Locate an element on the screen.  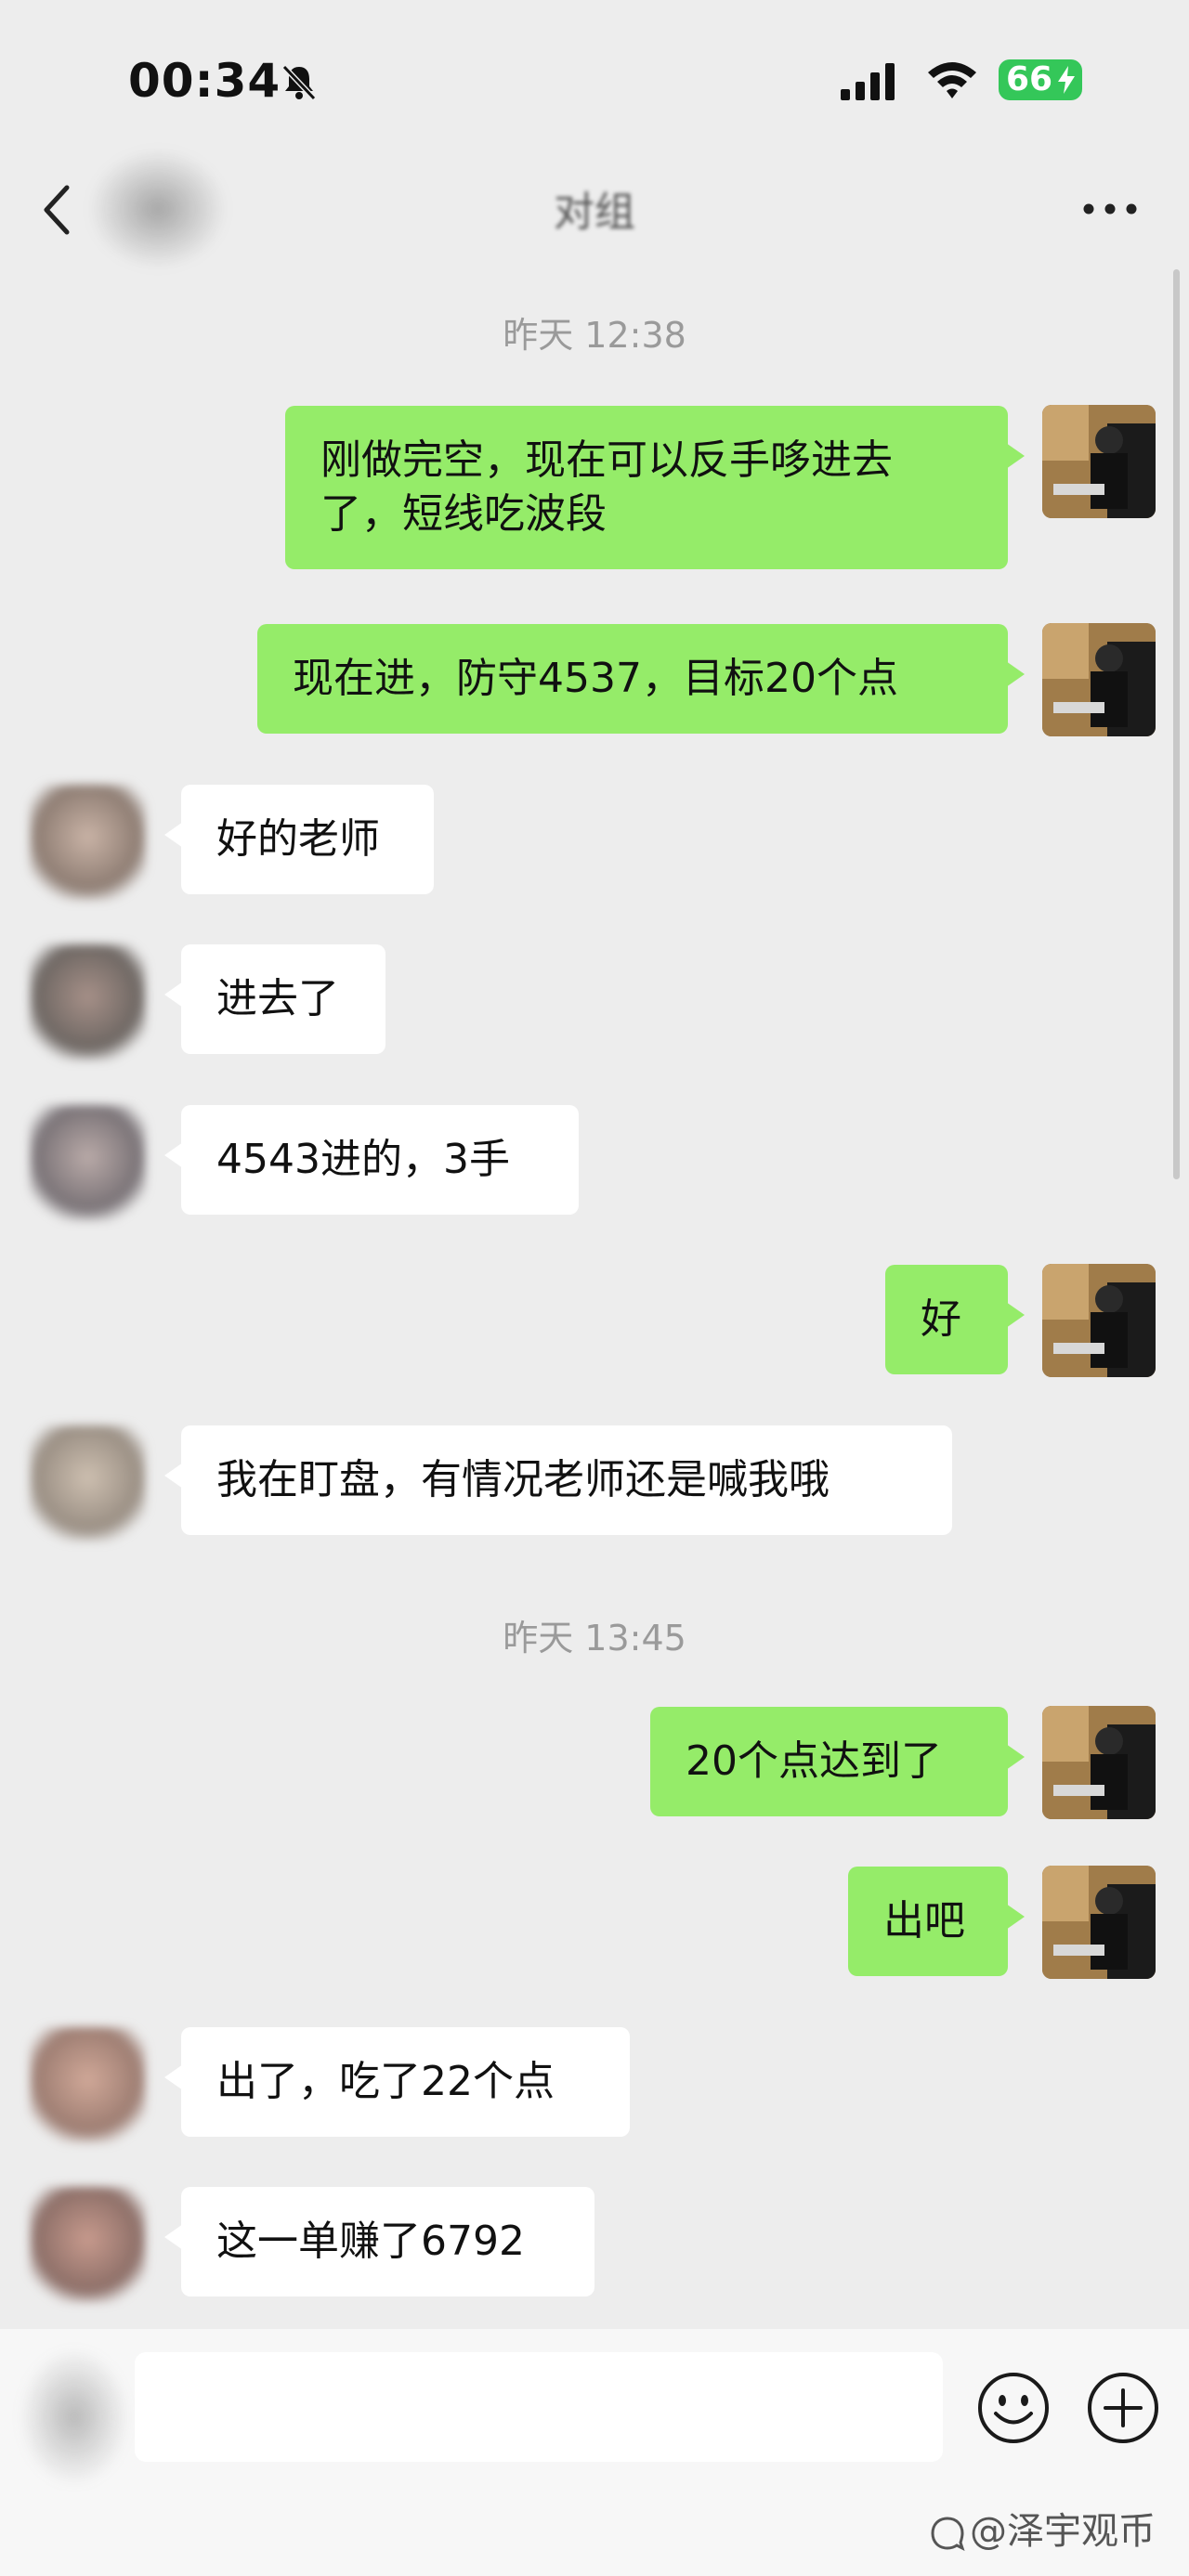
blurred-contact-area is located at coordinates (158, 209).